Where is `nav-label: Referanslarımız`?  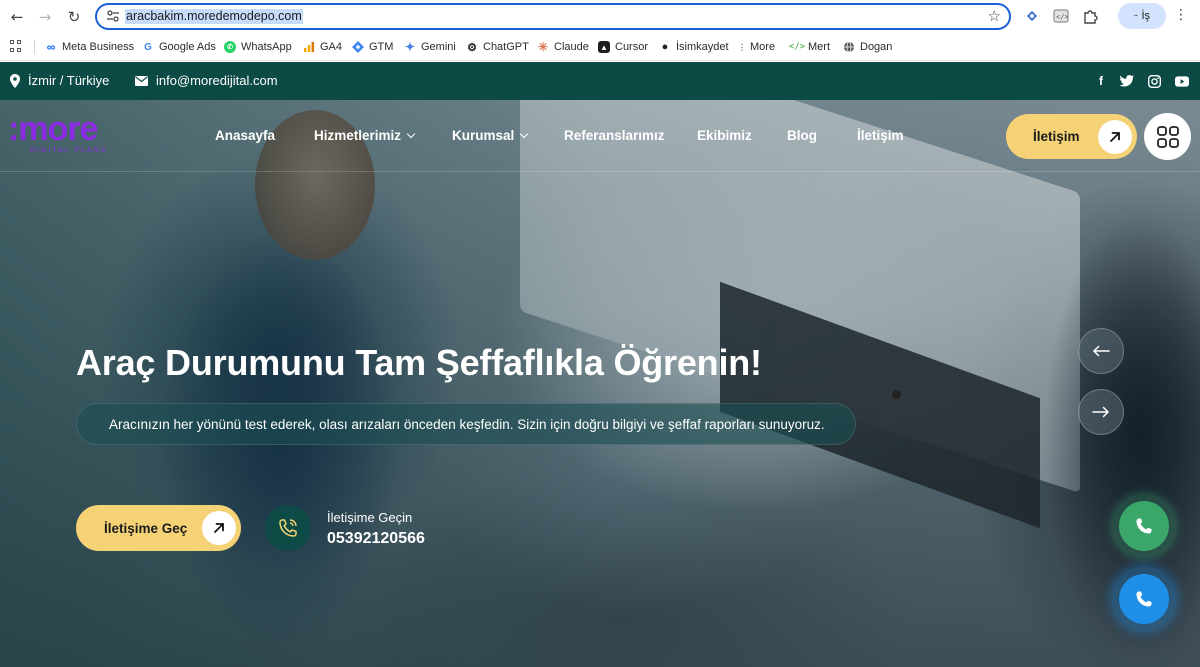
nav-label: Referanslarımız is located at coordinates (614, 135).